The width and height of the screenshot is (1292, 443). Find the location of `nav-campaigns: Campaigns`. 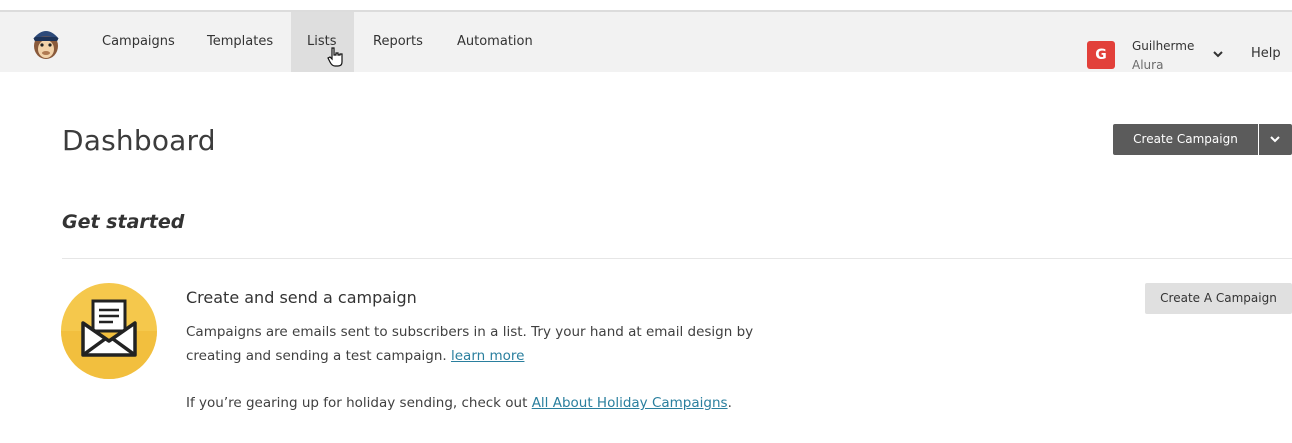

nav-campaigns: Campaigns is located at coordinates (138, 42).